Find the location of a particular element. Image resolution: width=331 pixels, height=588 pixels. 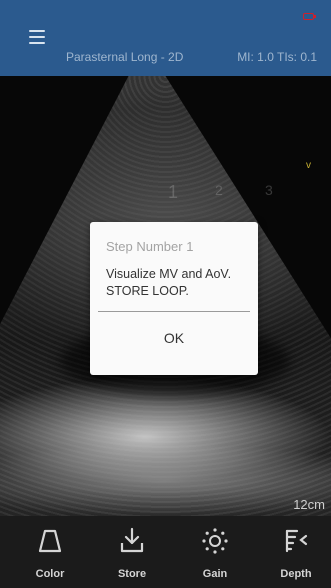

depth-icon is located at coordinates (296, 541).